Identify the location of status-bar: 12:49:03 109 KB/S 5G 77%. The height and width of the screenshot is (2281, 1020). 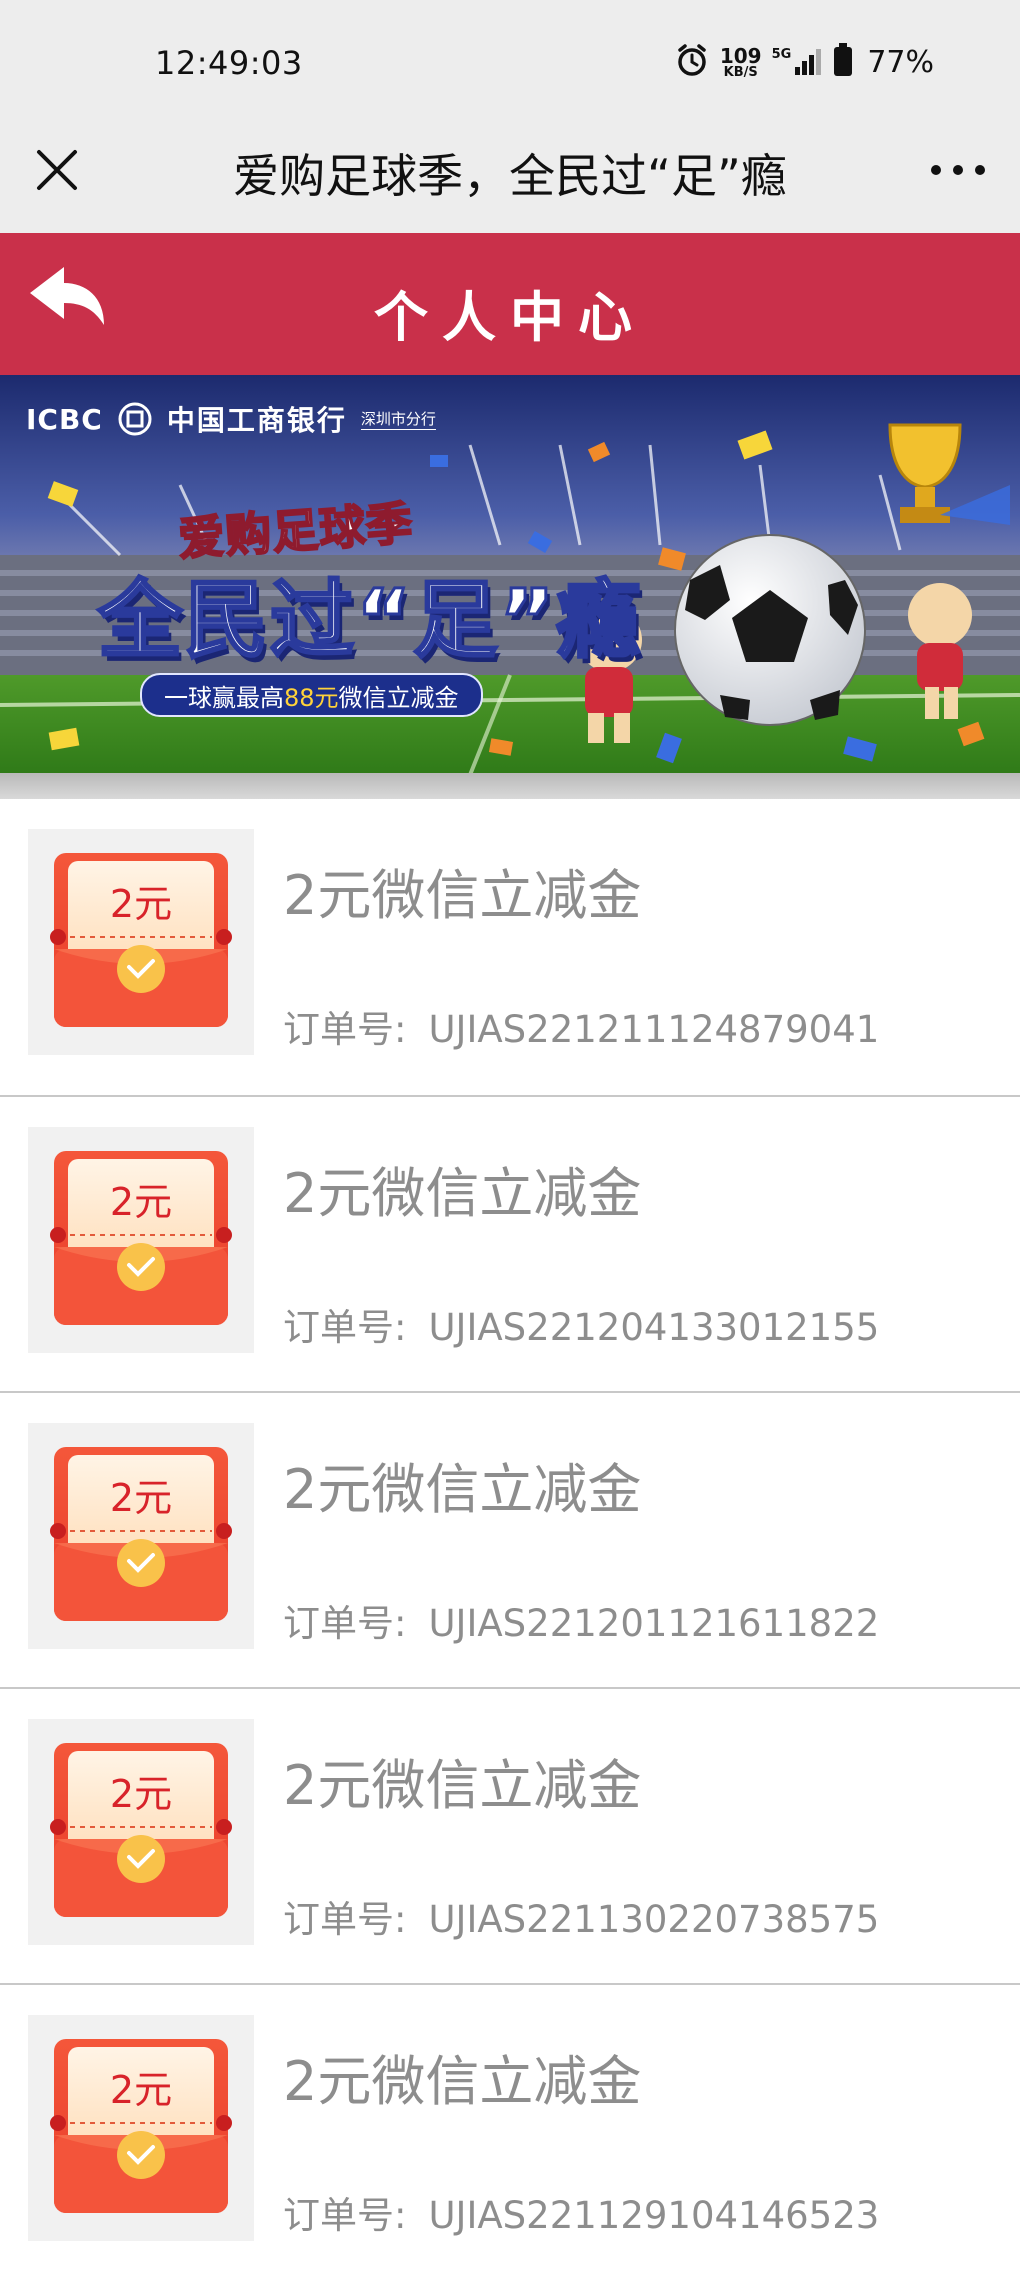
(510, 65).